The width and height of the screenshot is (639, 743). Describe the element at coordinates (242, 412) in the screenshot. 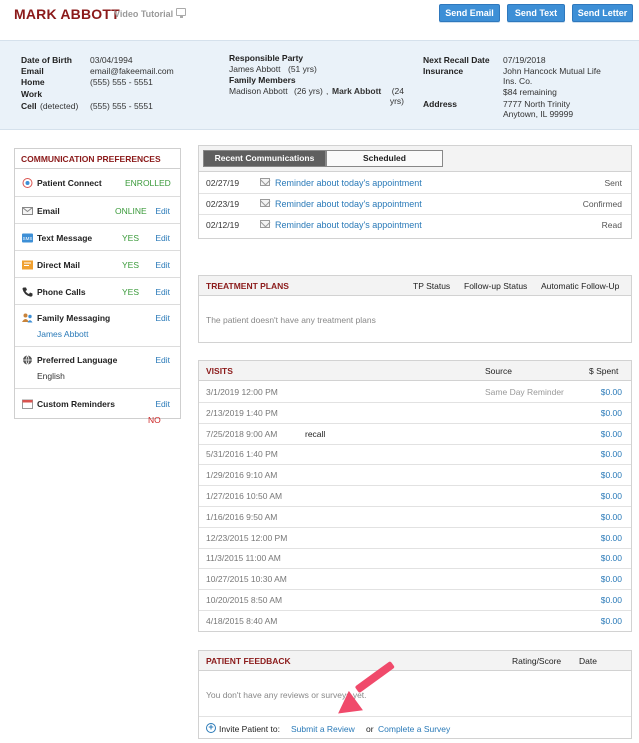

I see `visit-date: 2/13/2019 1:40 PM` at that location.